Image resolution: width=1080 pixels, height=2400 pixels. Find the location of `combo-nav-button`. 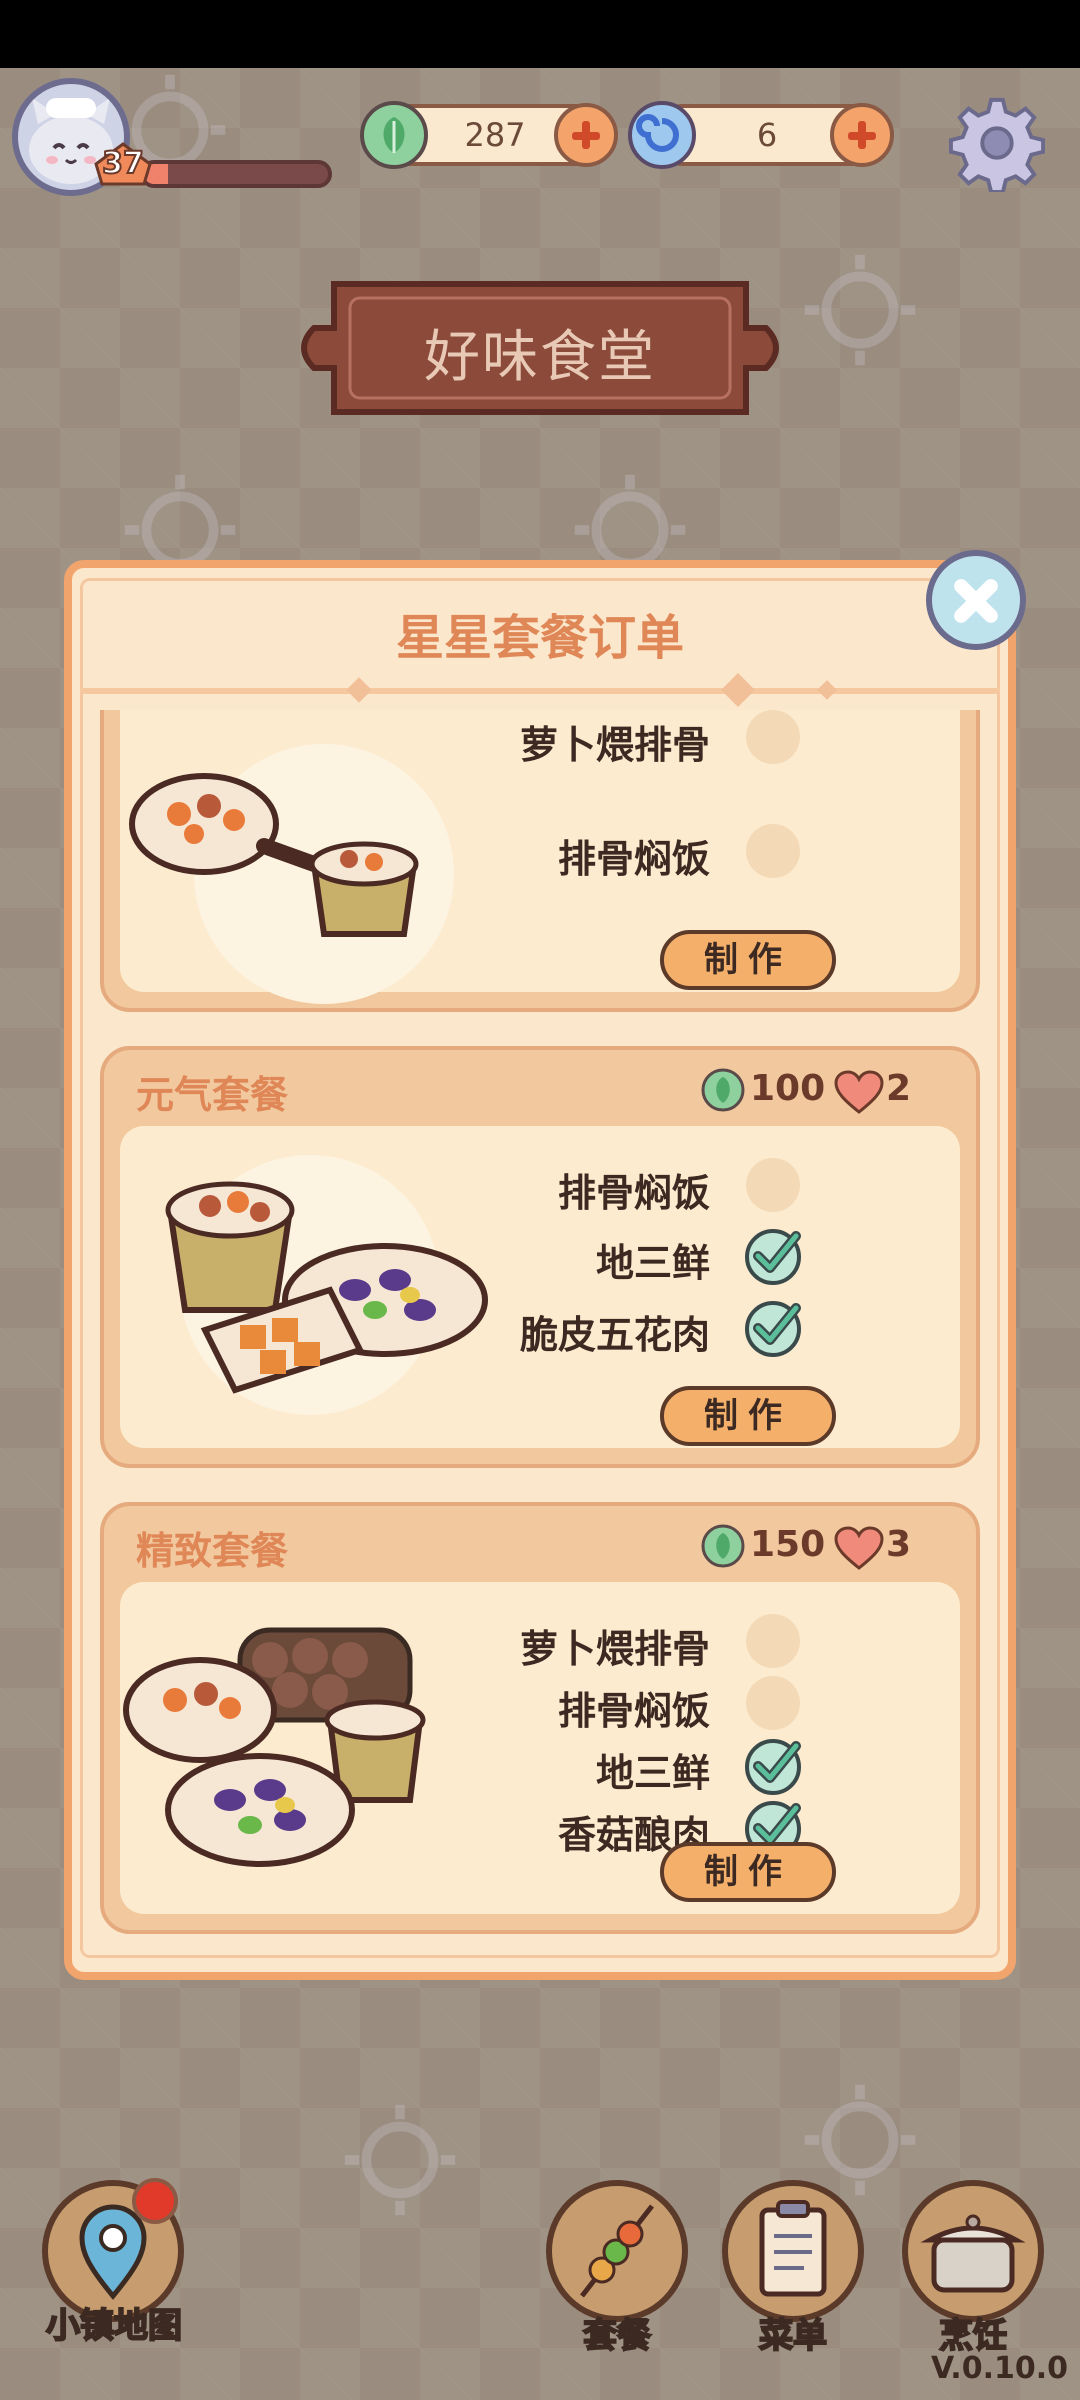

combo-nav-button is located at coordinates (617, 2251).